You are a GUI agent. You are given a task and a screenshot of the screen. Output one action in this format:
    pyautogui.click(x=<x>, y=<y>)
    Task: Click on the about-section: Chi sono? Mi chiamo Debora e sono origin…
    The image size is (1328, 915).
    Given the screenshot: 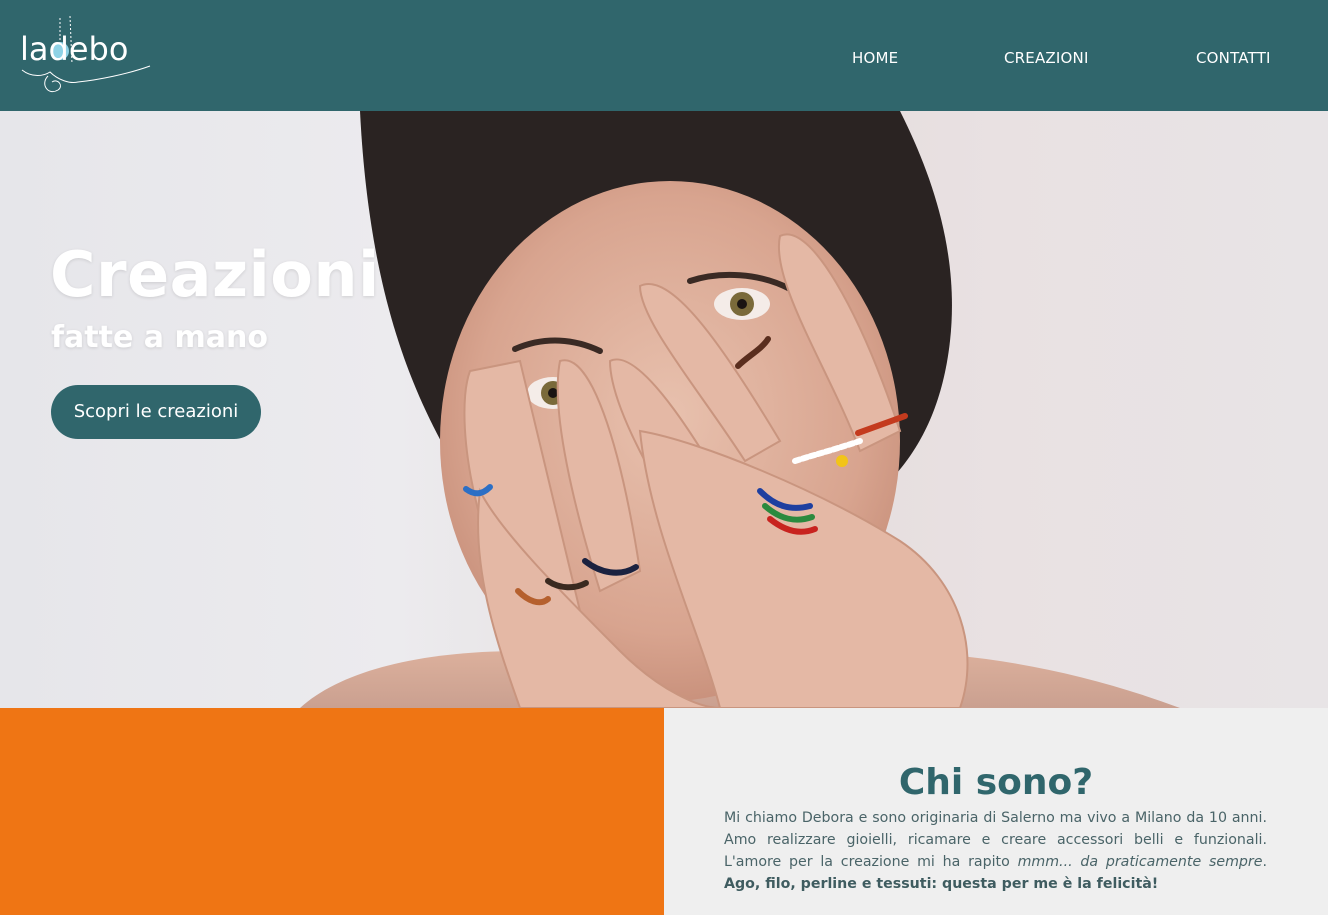 What is the action you would take?
    pyautogui.click(x=996, y=811)
    